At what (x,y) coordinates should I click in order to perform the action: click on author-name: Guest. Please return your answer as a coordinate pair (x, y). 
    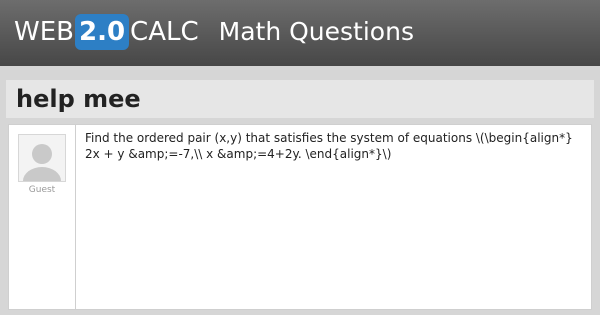
    Looking at the image, I should click on (42, 190).